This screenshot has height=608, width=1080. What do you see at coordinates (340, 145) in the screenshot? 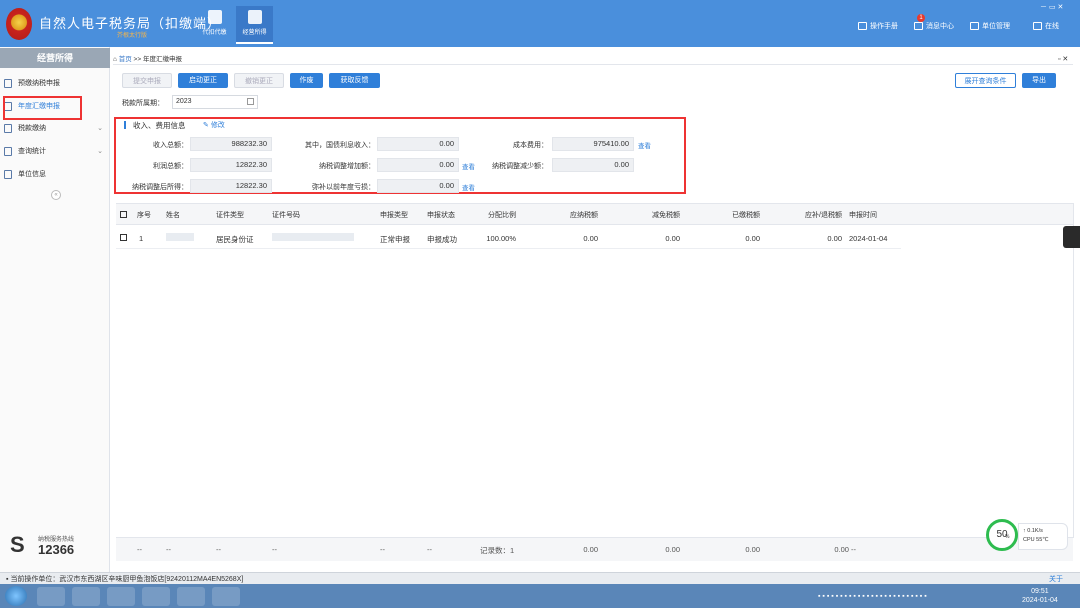
I see `bond-interest-label: 其中，国债利息收入：` at bounding box center [340, 145].